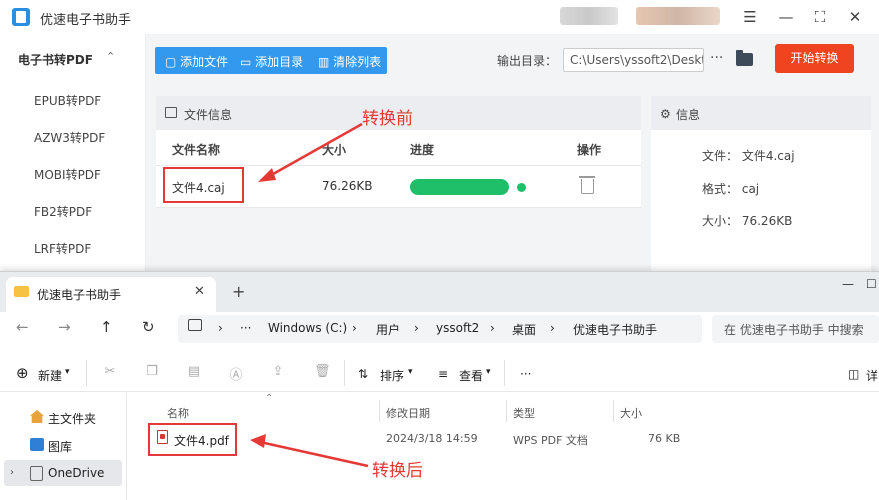  Describe the element at coordinates (388, 329) in the screenshot. I see `breadcrumb-users: 用户` at that location.